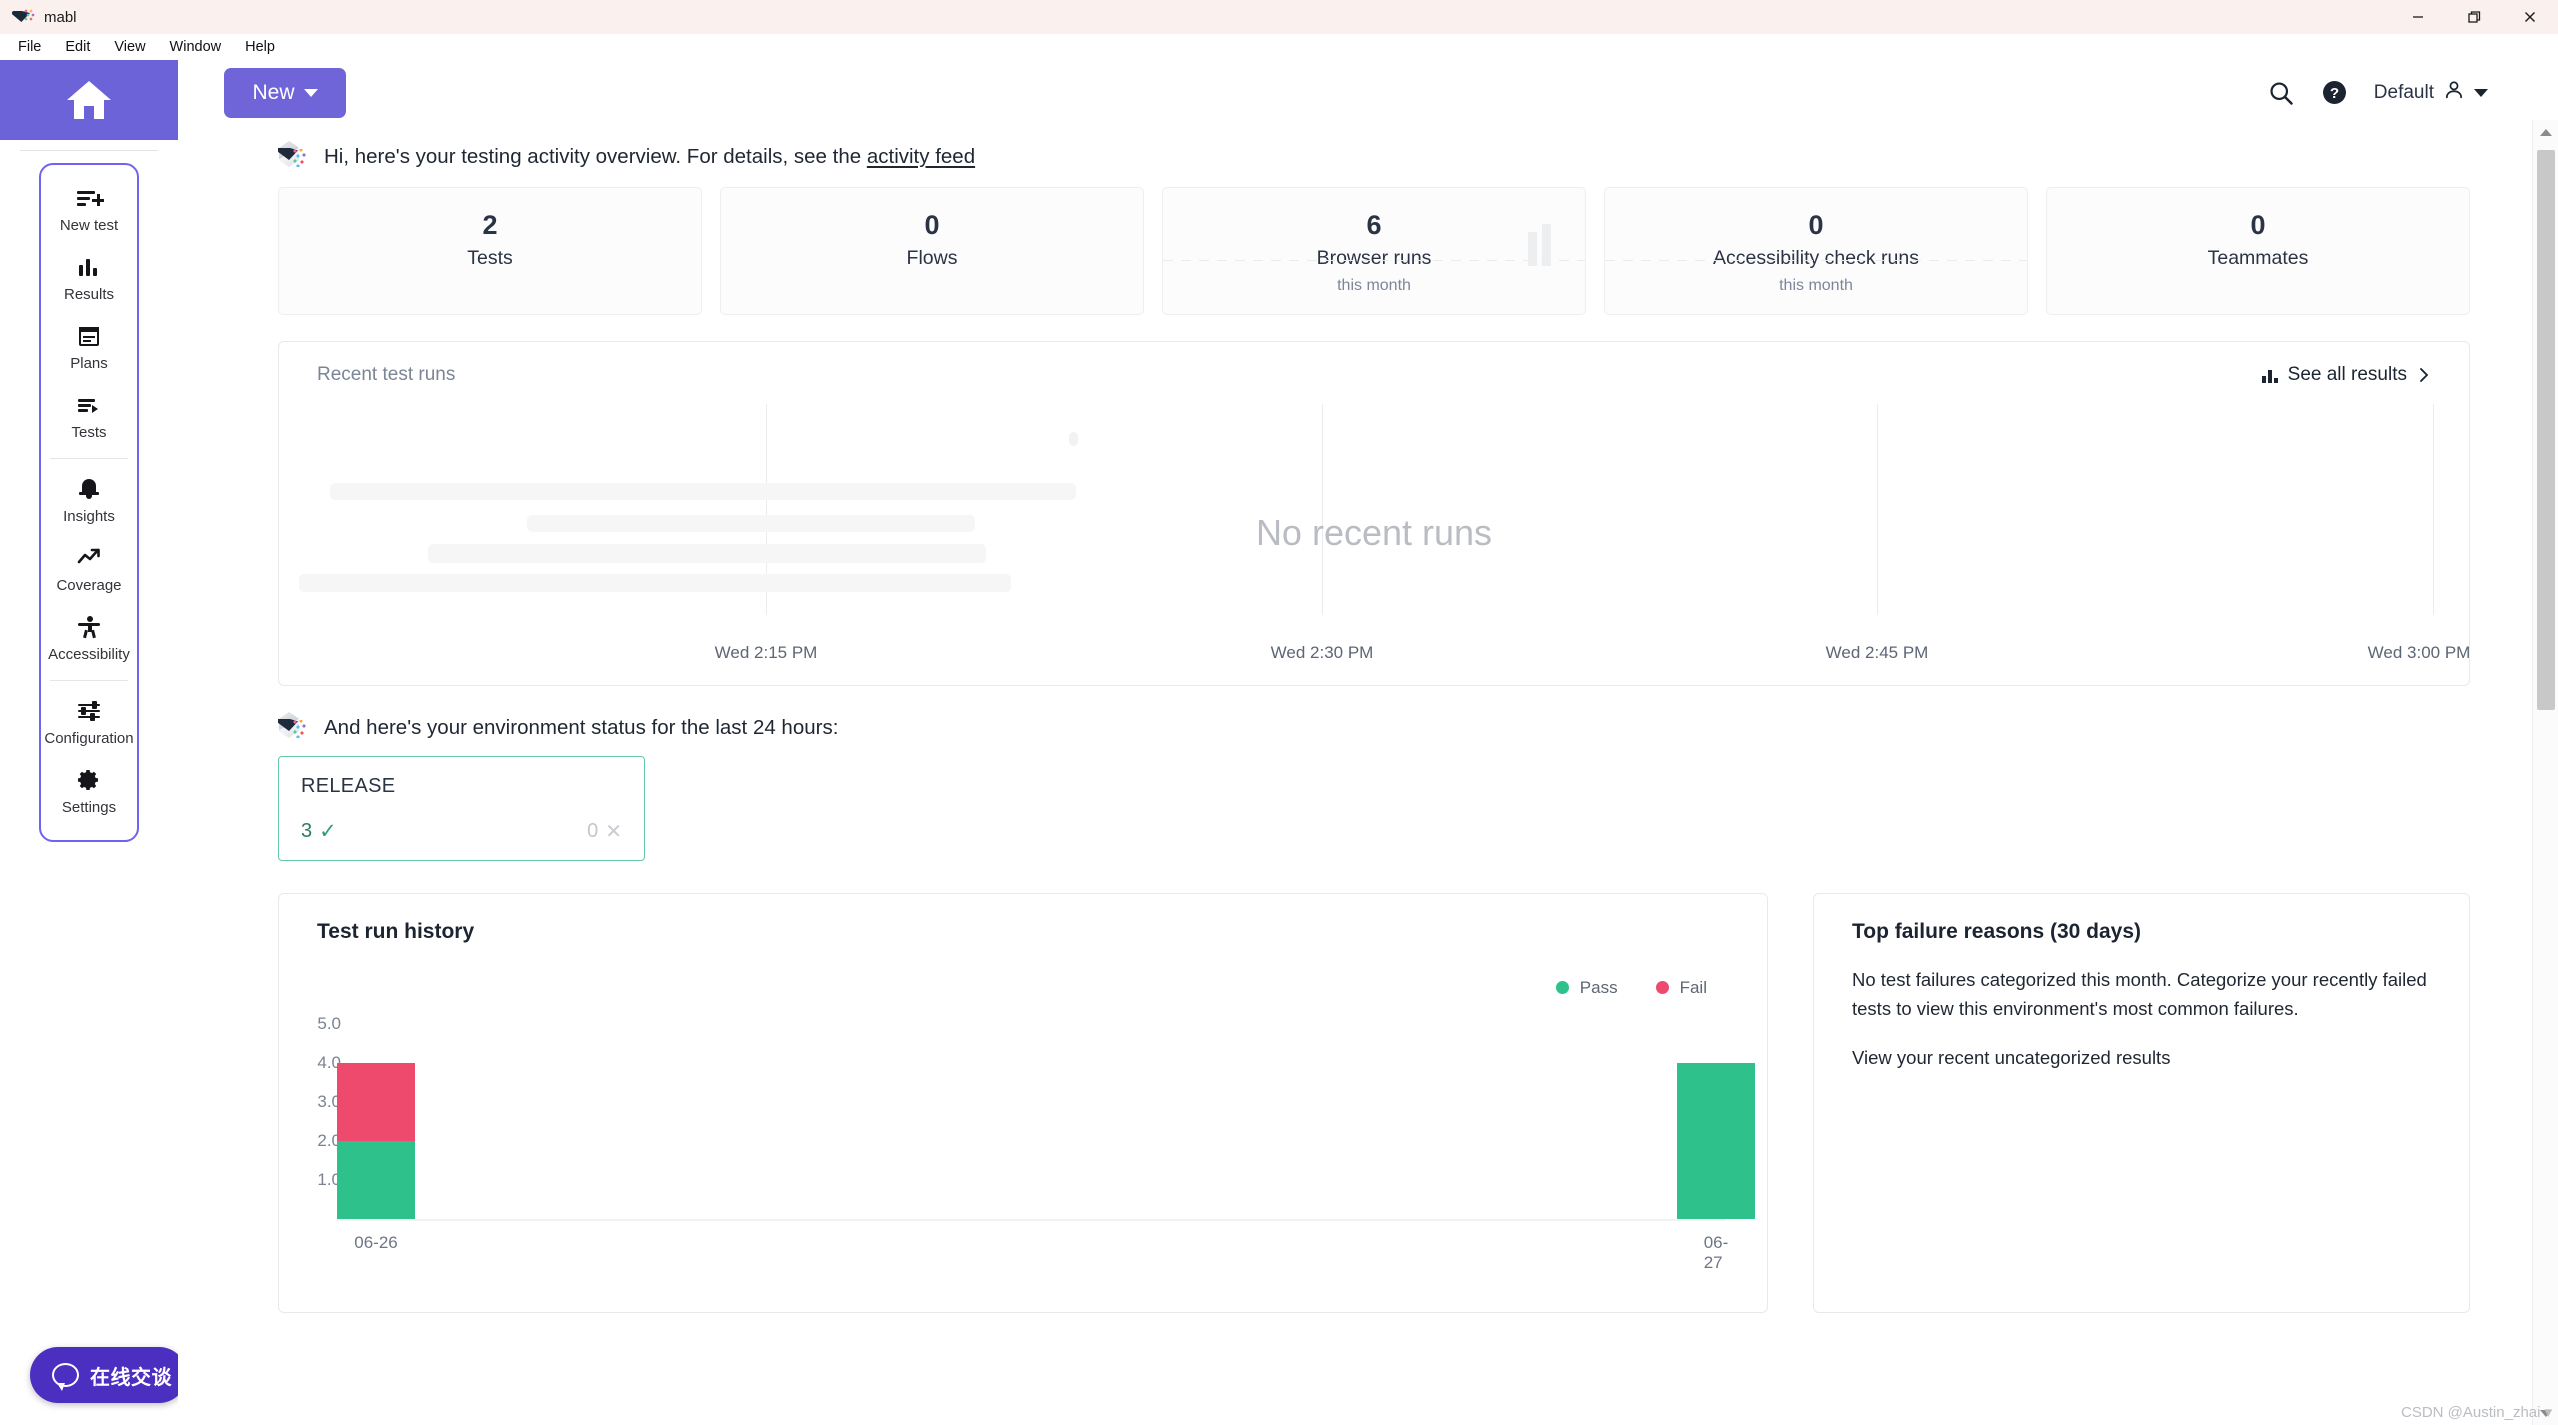 This screenshot has height=1425, width=2558. What do you see at coordinates (1631, 988) in the screenshot?
I see `chart-legend: Pass Fail` at bounding box center [1631, 988].